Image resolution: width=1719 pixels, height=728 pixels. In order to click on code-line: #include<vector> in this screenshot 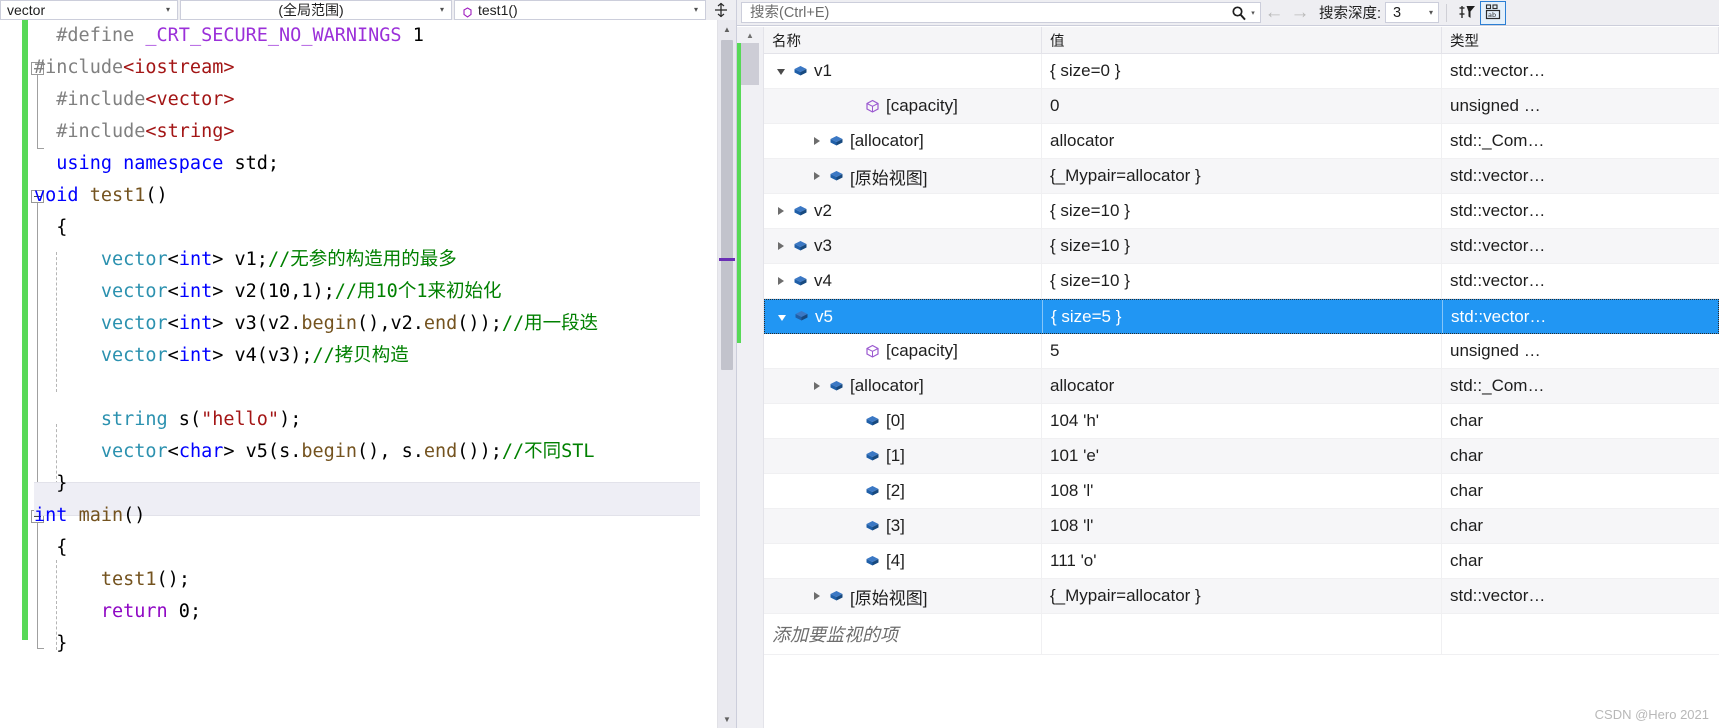, I will do `click(385, 100)`.